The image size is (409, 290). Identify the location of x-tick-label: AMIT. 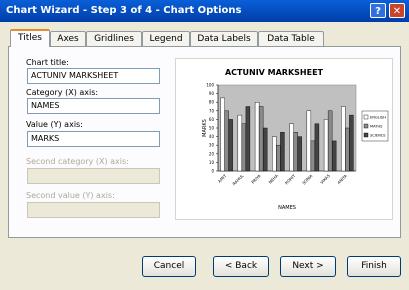
(222, 178).